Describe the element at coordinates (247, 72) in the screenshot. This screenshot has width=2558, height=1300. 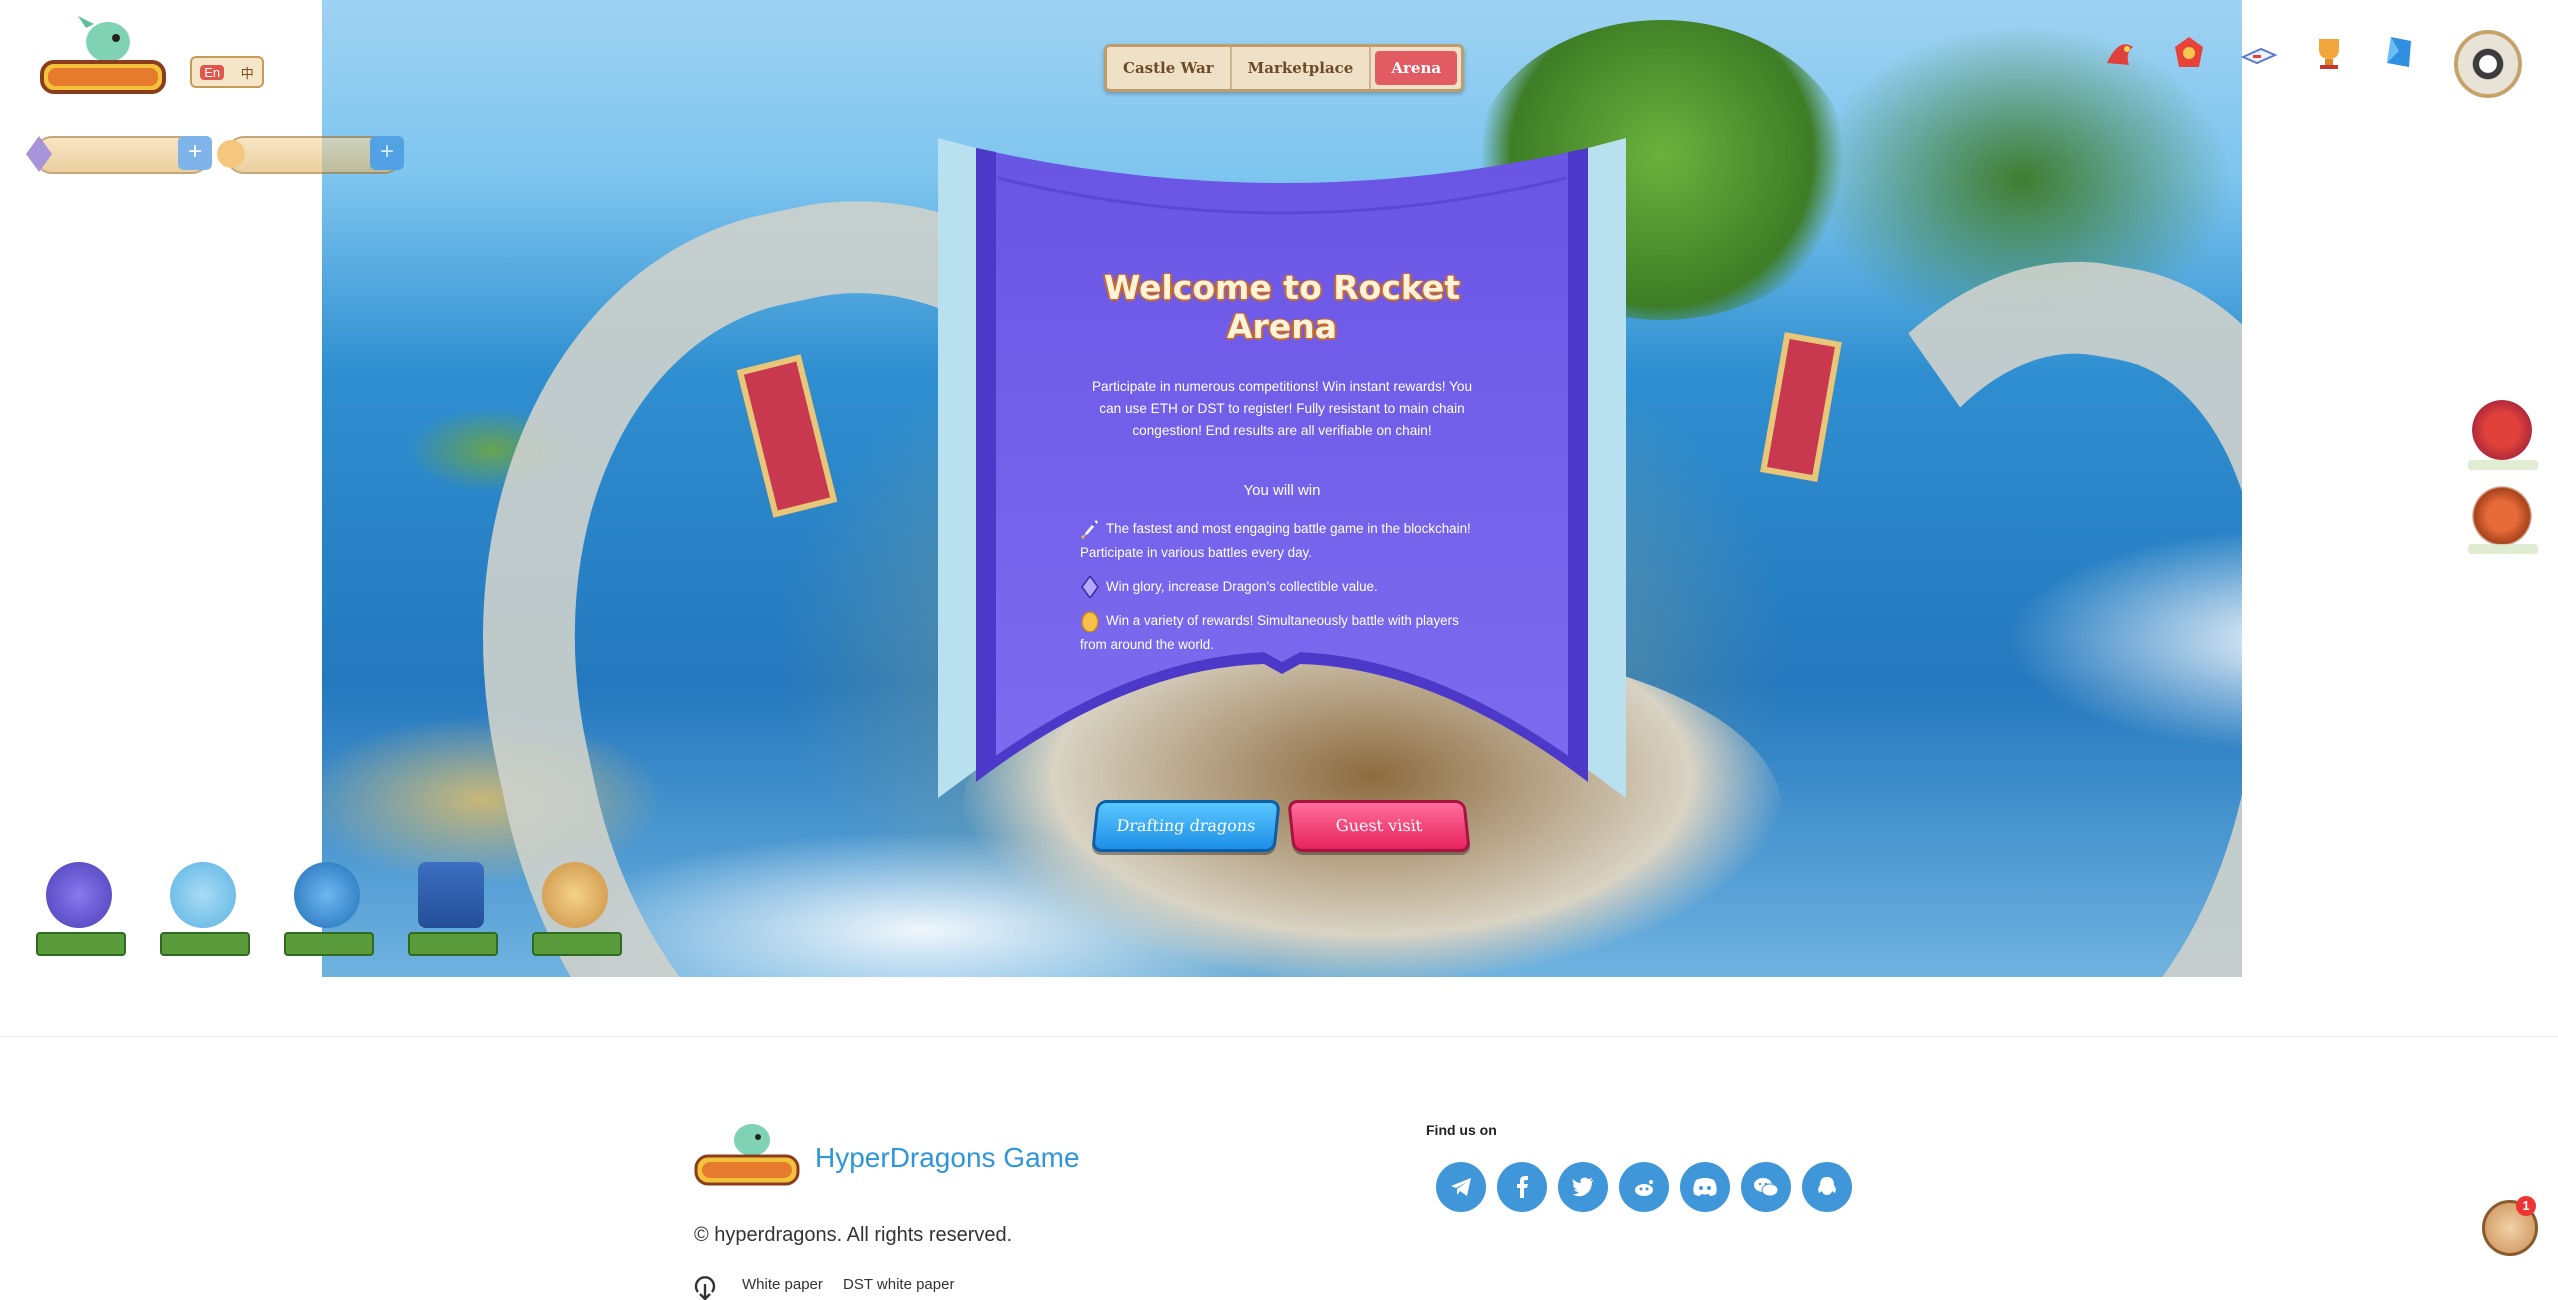
I see `lang-zh: 中` at that location.